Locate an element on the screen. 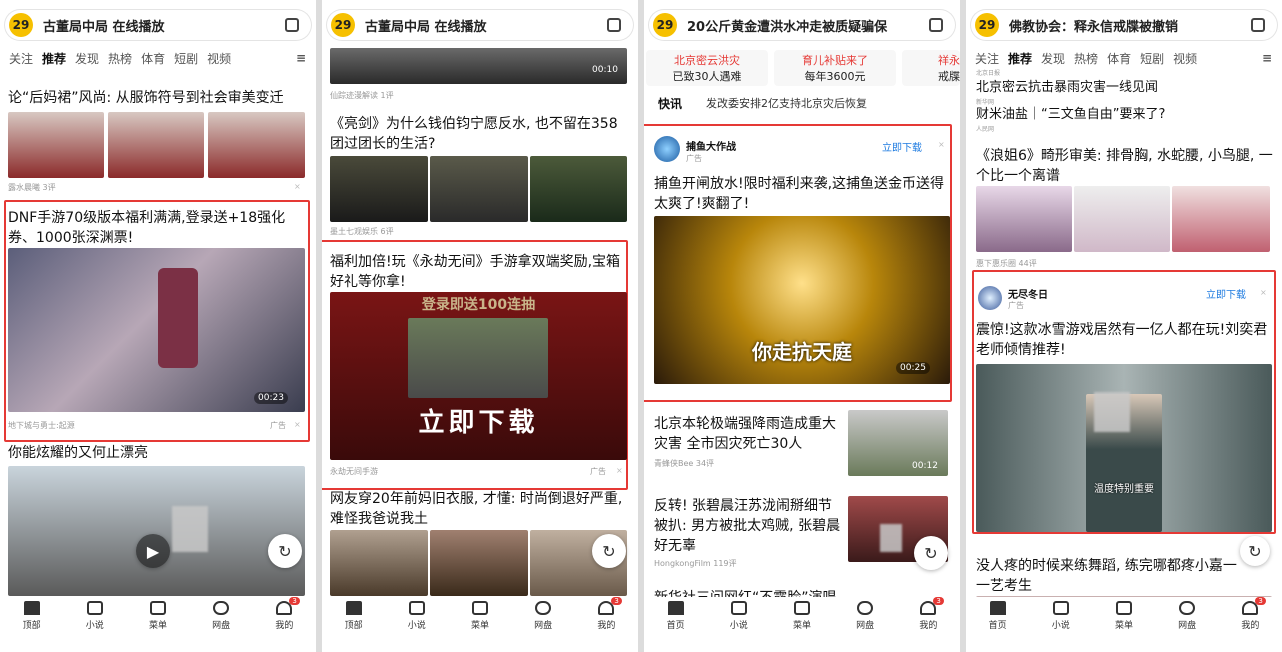 The width and height of the screenshot is (1282, 652). news-title: 网友穿20年前妈旧衣服, 才懂: 时尚倒退好严重, 难怪我爸说我土 is located at coordinates (479, 509).